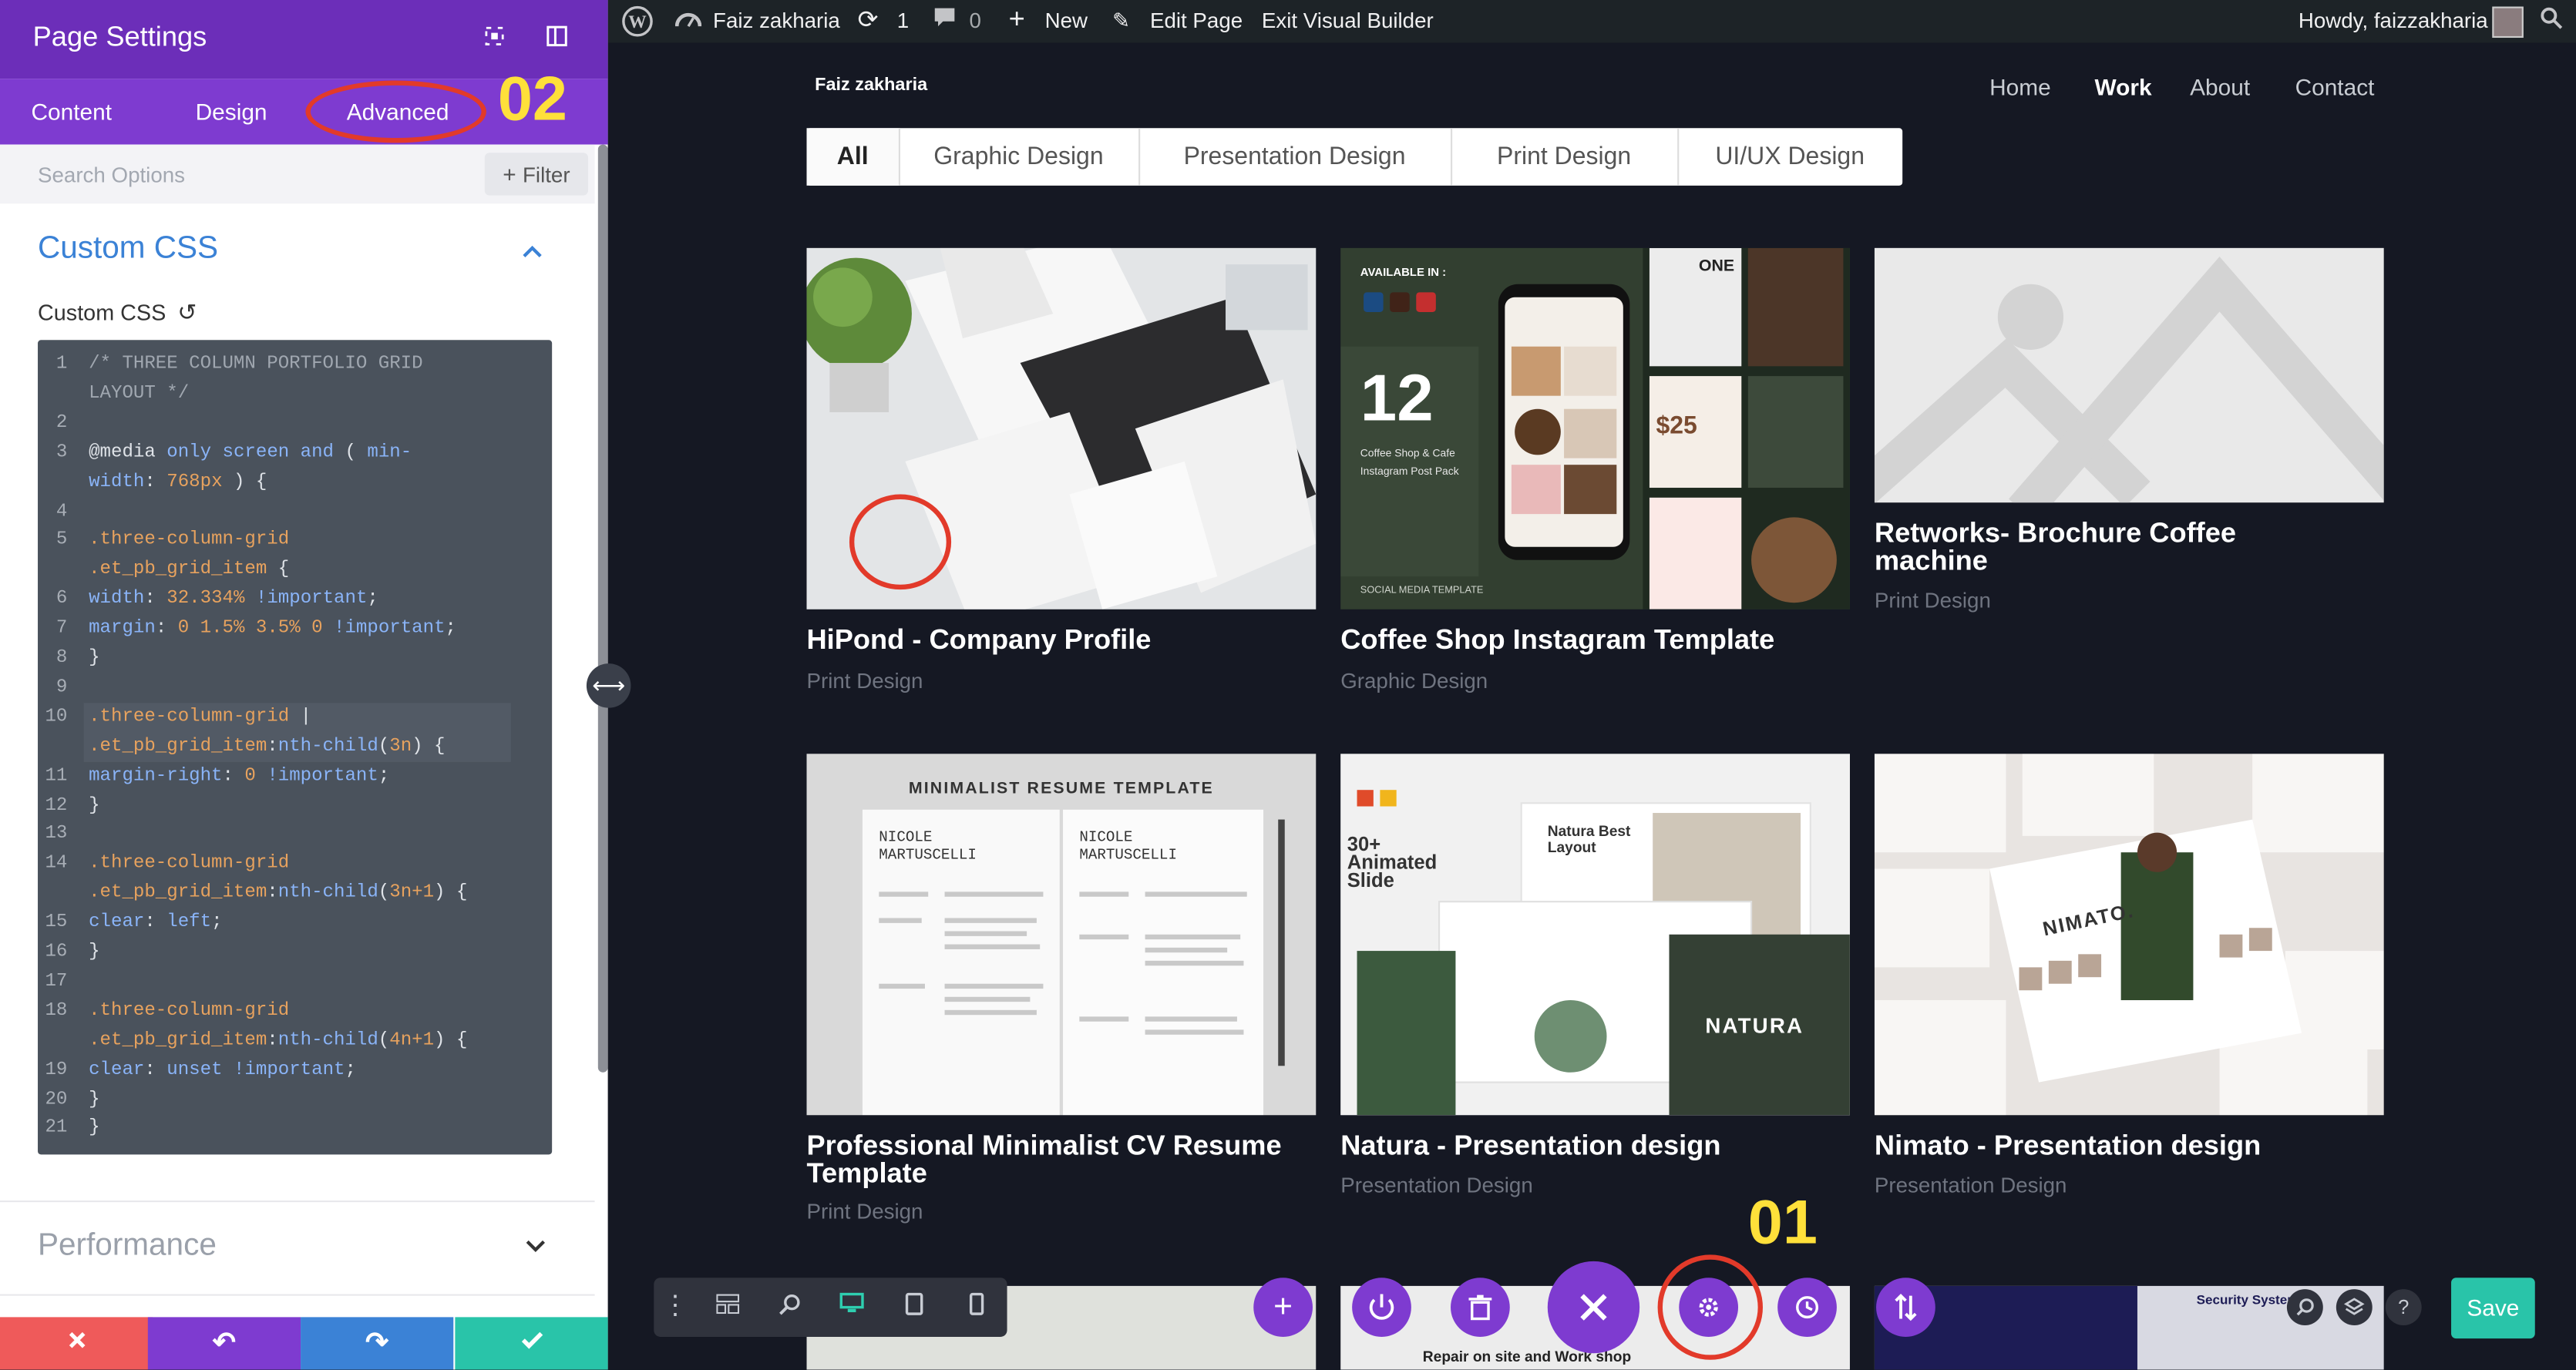  I want to click on snap-sidebar-icon, so click(556, 38).